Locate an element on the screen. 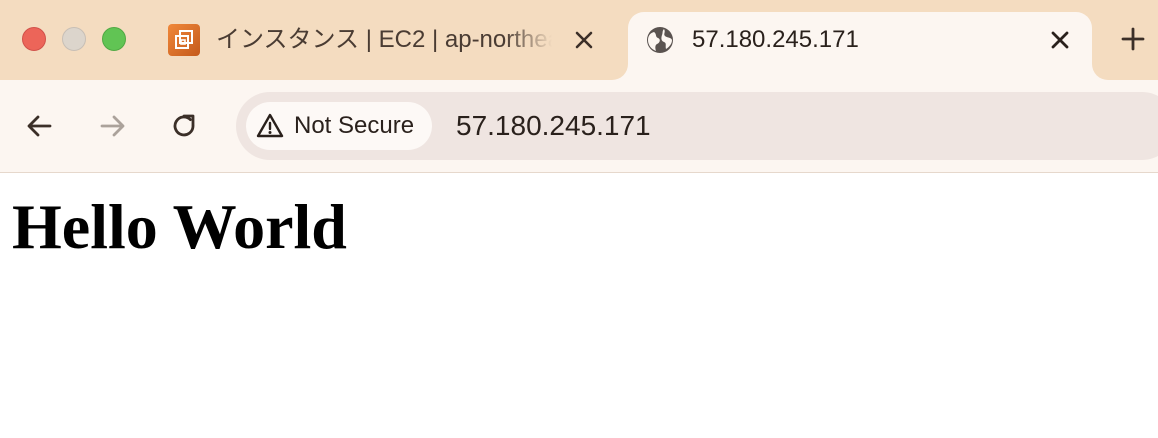 The image size is (1158, 438). security-indicator: Not Secure is located at coordinates (339, 126).